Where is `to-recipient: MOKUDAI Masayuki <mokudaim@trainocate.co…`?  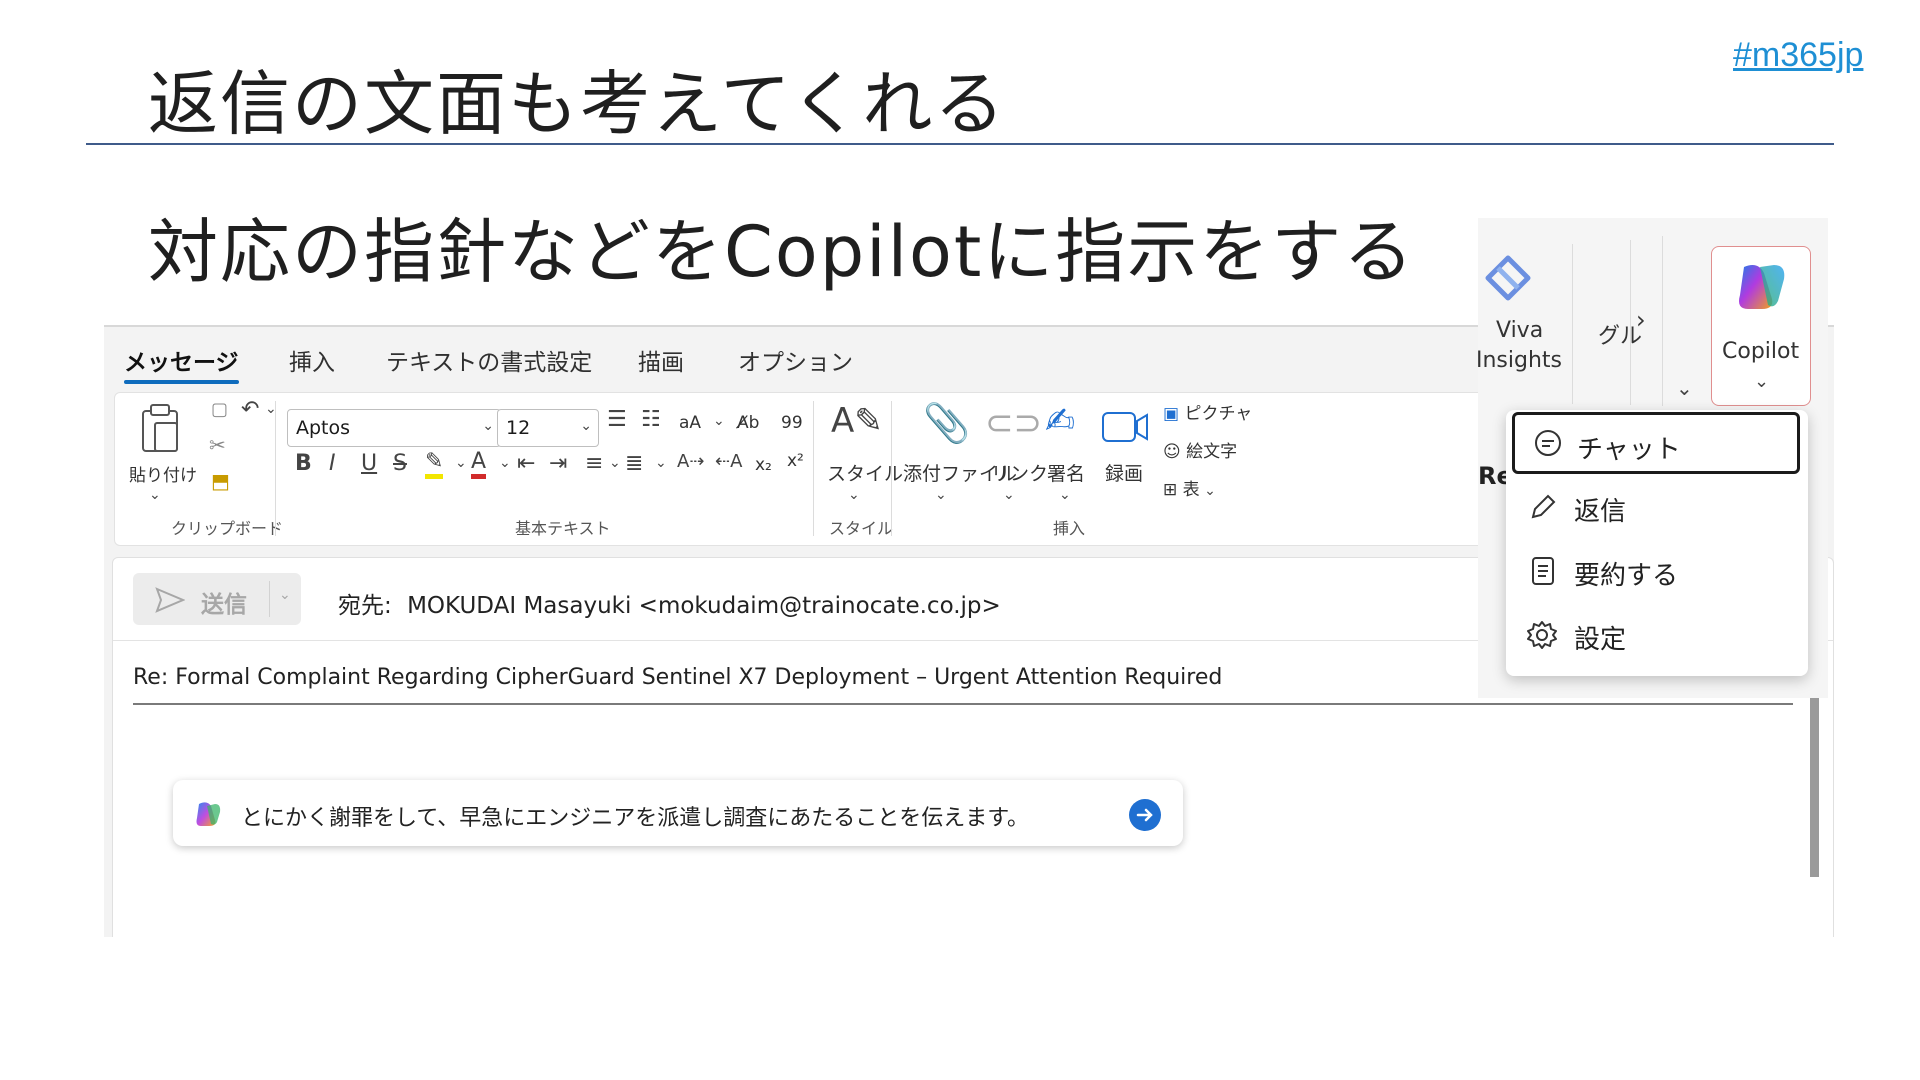
to-recipient: MOKUDAI Masayuki <mokudaim@trainocate.co… is located at coordinates (704, 606).